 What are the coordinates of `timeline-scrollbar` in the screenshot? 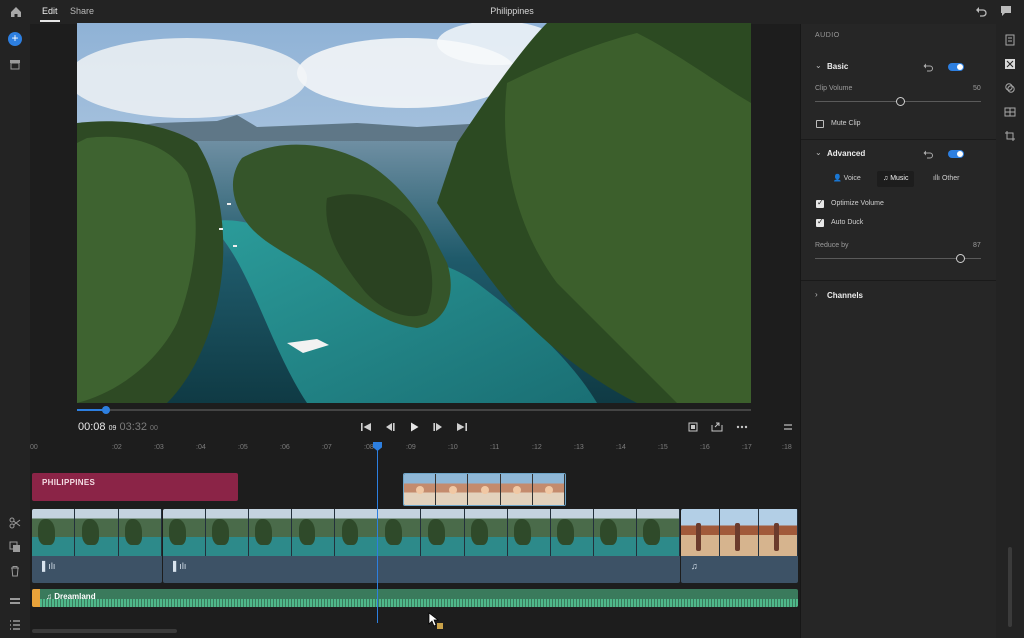 It's located at (104, 631).